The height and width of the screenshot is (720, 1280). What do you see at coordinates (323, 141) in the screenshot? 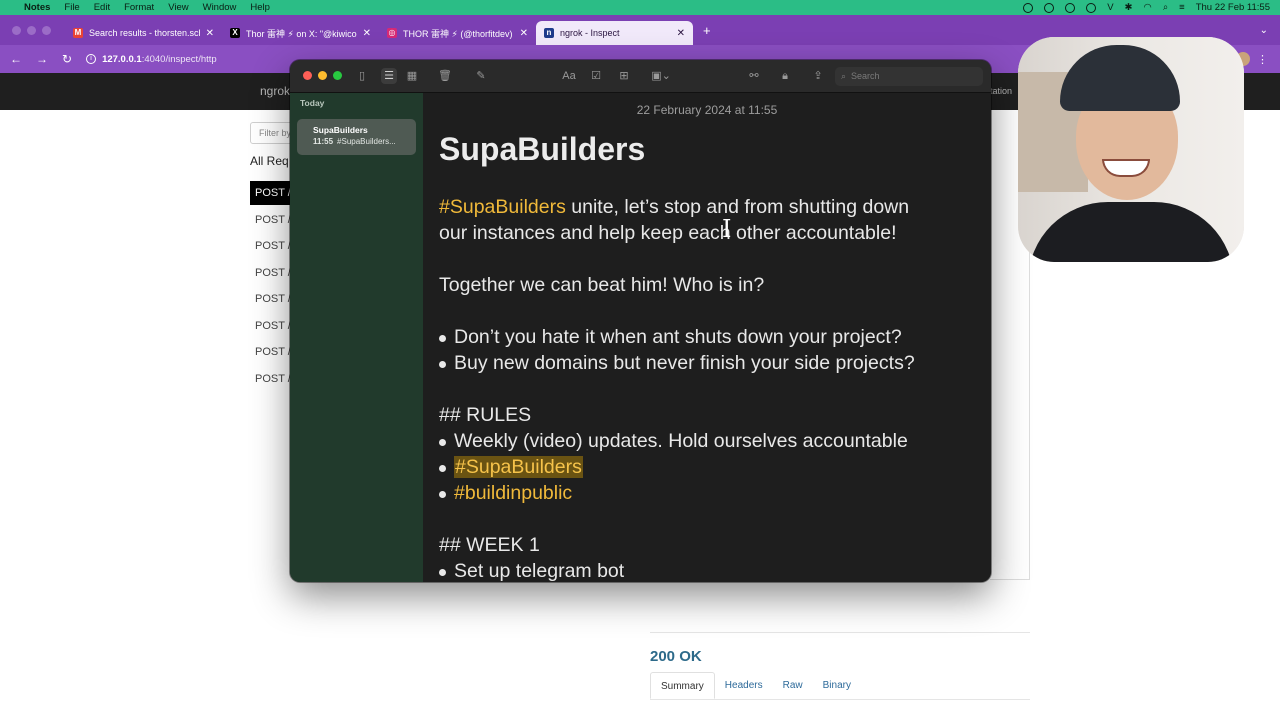
I see `note-item-time: 11:55` at bounding box center [323, 141].